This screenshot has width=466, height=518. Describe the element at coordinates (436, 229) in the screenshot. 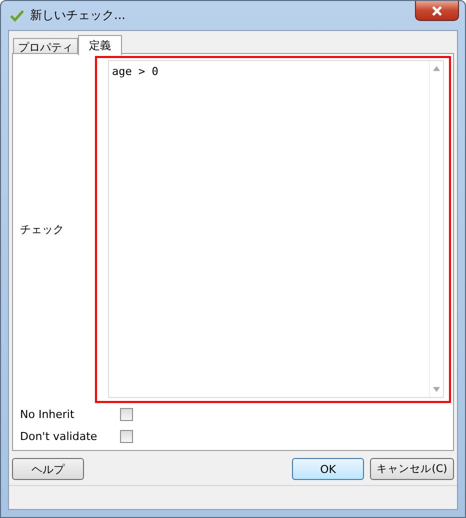

I see `scrollbar` at that location.